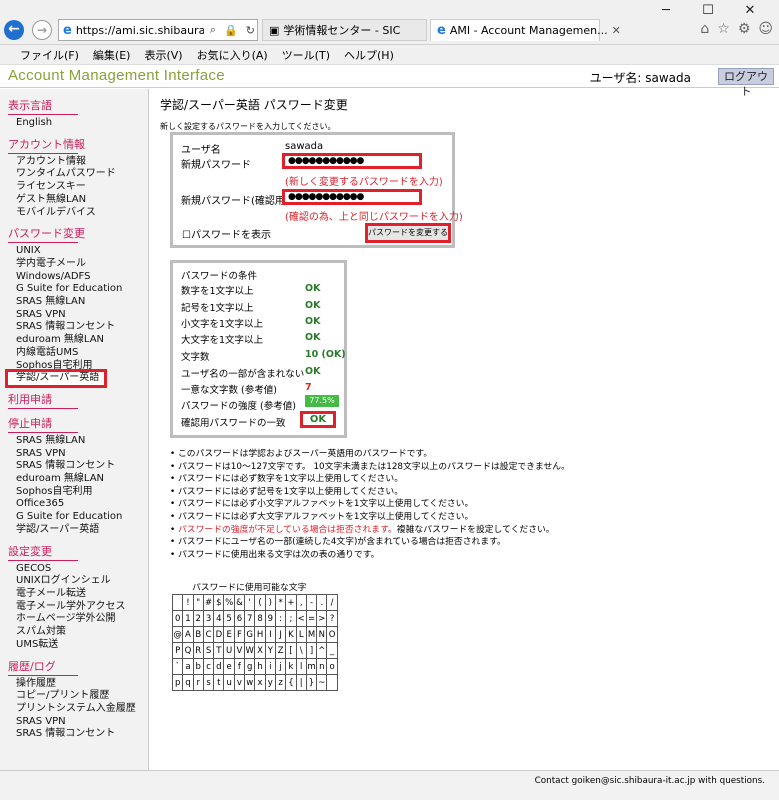 This screenshot has width=779, height=800. What do you see at coordinates (82, 645) in the screenshot?
I see `sidebar-item: UMS転送` at bounding box center [82, 645].